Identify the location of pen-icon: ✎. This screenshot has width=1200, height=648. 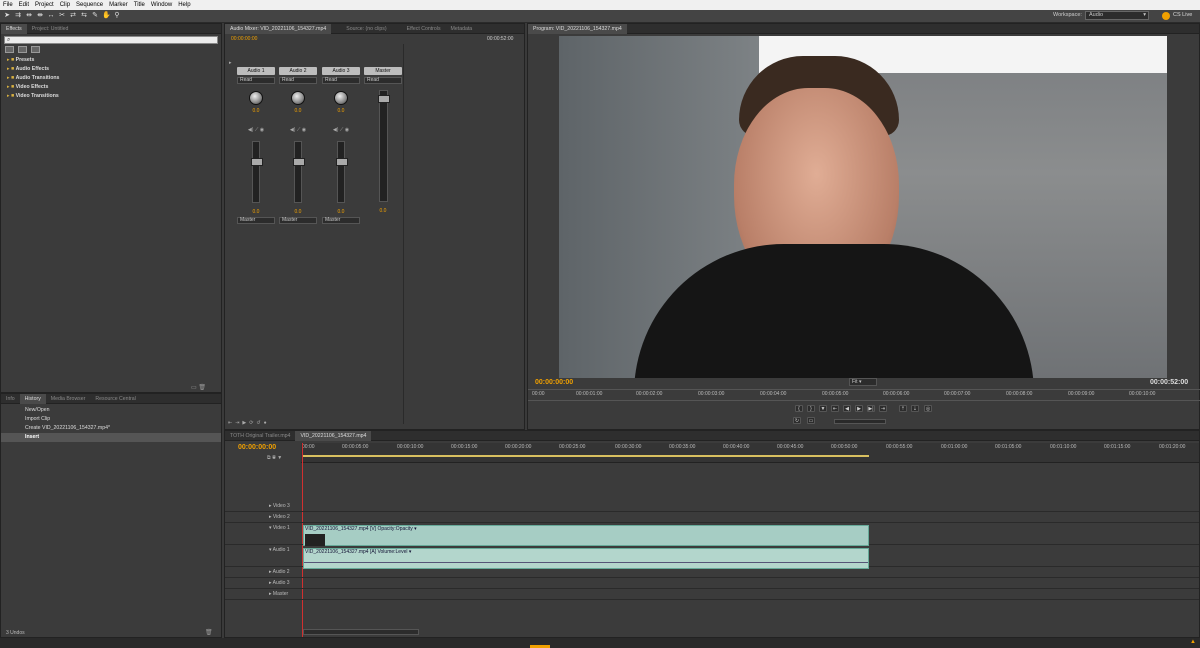
(95, 16).